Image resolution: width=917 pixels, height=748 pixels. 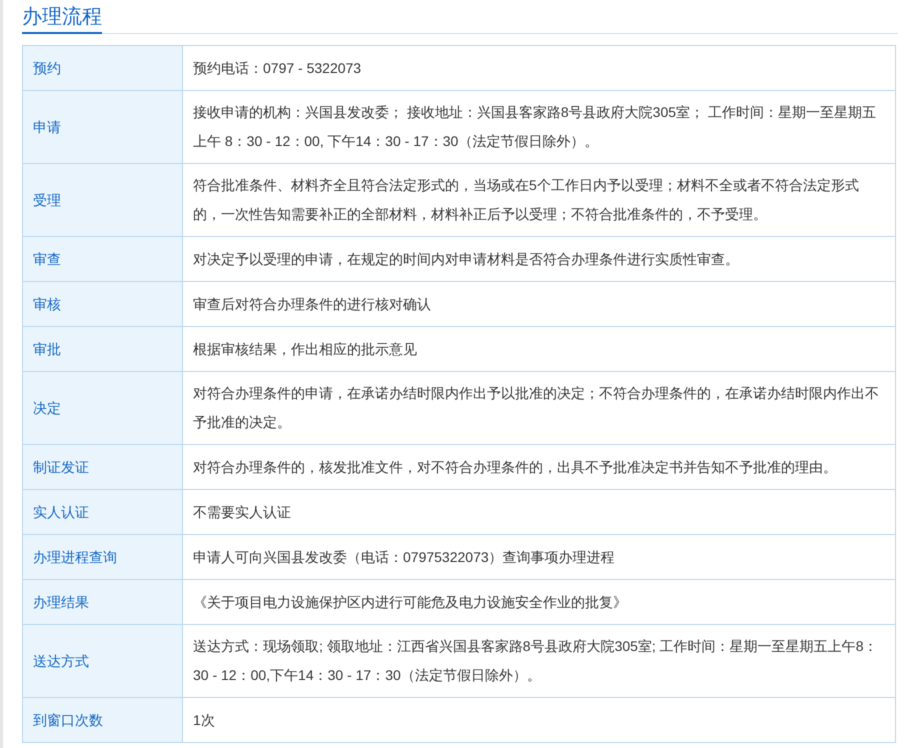 I want to click on row-value: 对符合办理条件的，核发批准文件，对不符合办理条件的，出具不予批准决定书并告知不予批准的理由。, so click(x=539, y=467).